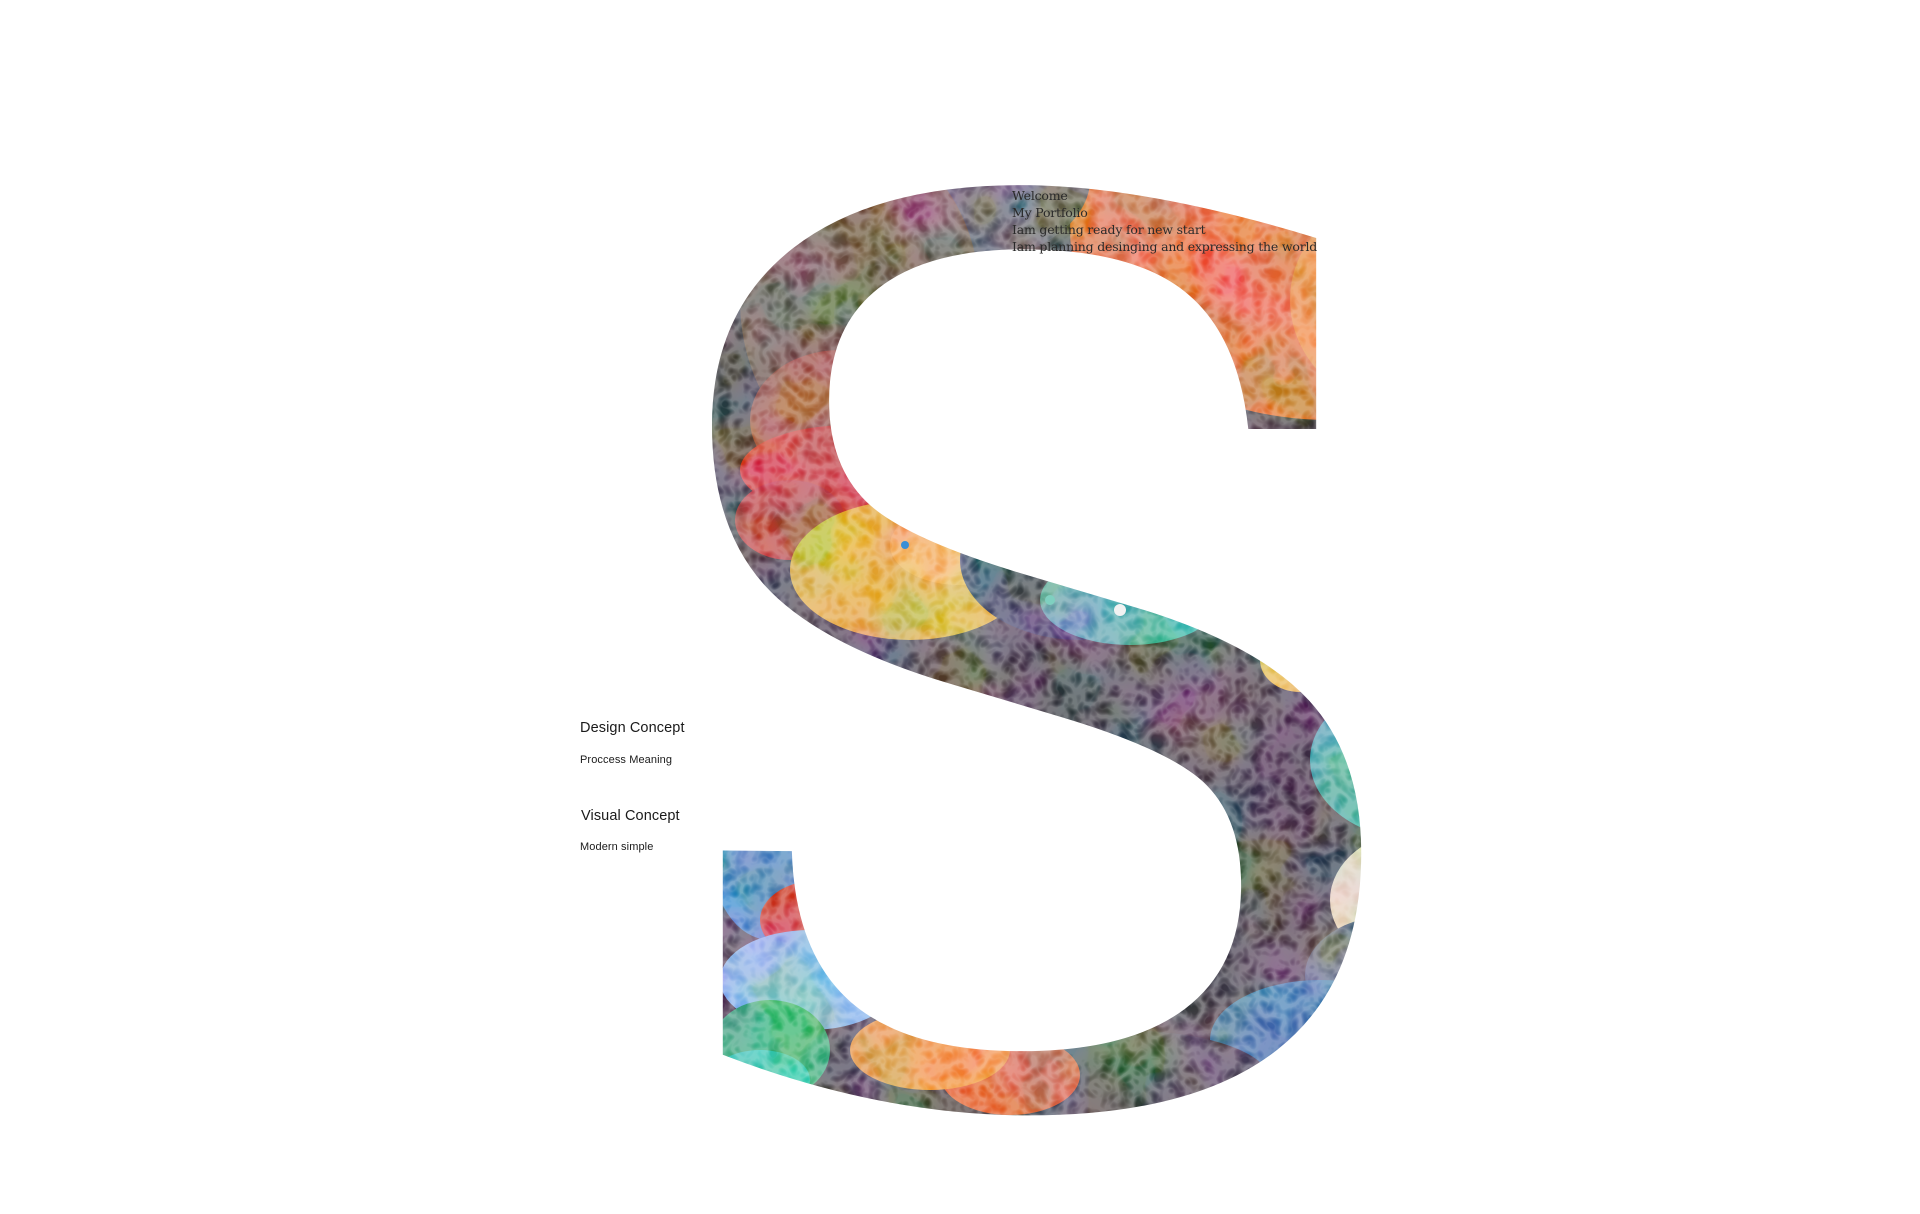  What do you see at coordinates (1050, 212) in the screenshot?
I see `portfolio-line: My Portfolio` at bounding box center [1050, 212].